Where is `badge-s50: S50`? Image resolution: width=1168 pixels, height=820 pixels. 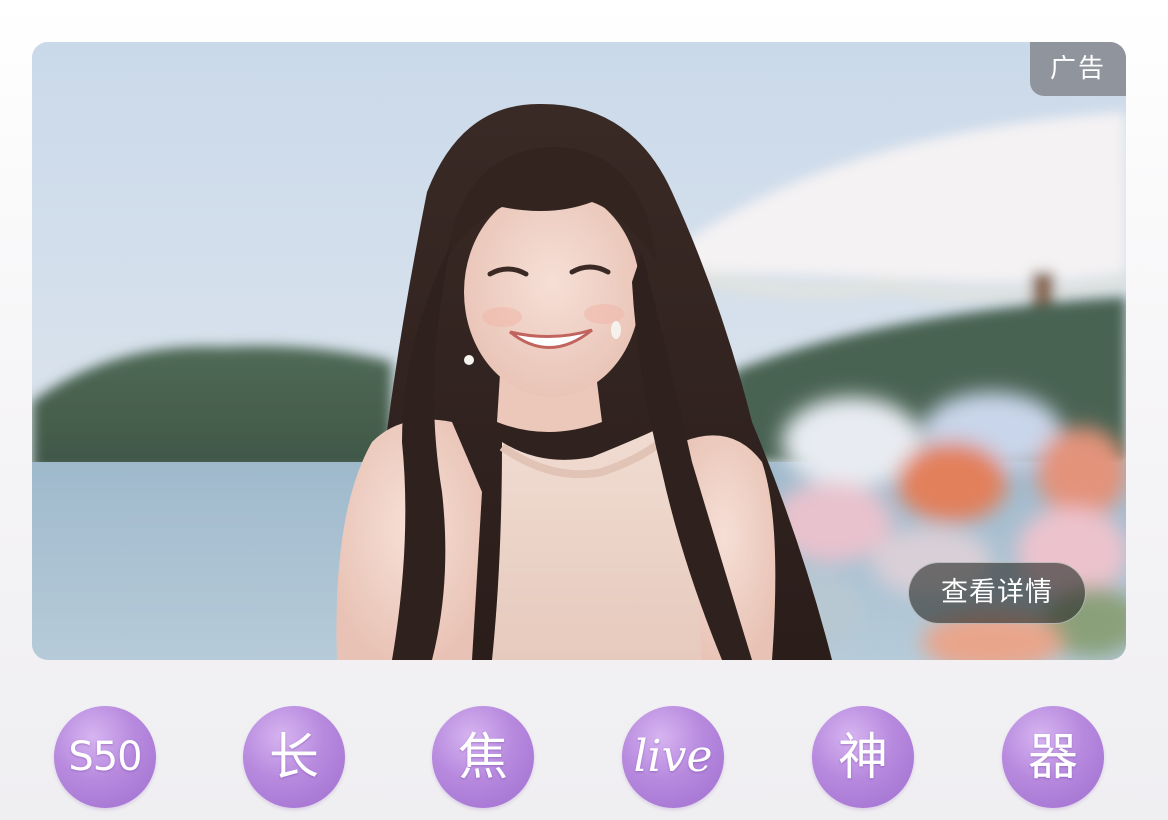 badge-s50: S50 is located at coordinates (105, 757).